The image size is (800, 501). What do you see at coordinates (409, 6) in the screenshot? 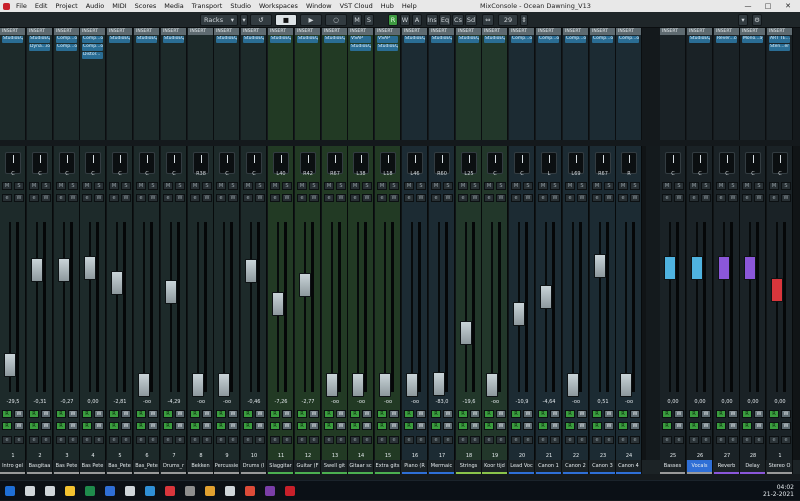
I see `menu-item-help: Help` at bounding box center [409, 6].